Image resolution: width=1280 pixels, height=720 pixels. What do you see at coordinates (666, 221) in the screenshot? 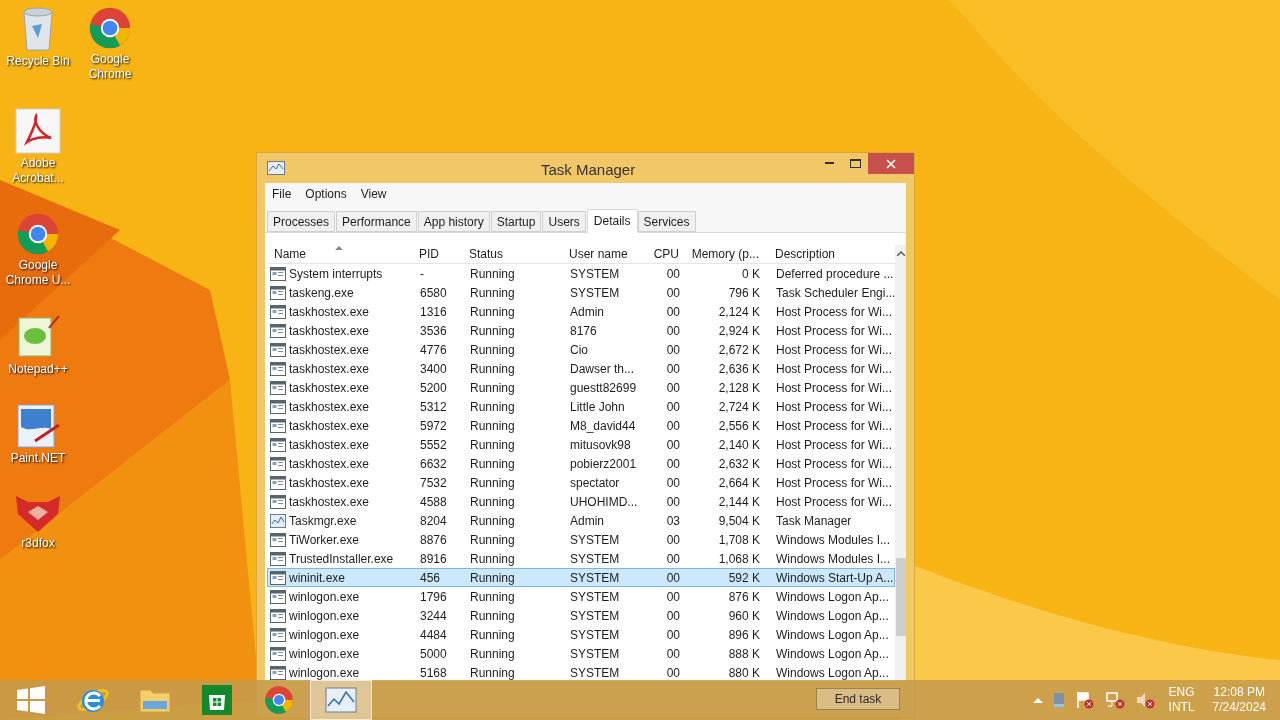
I see `tab: Services` at bounding box center [666, 221].